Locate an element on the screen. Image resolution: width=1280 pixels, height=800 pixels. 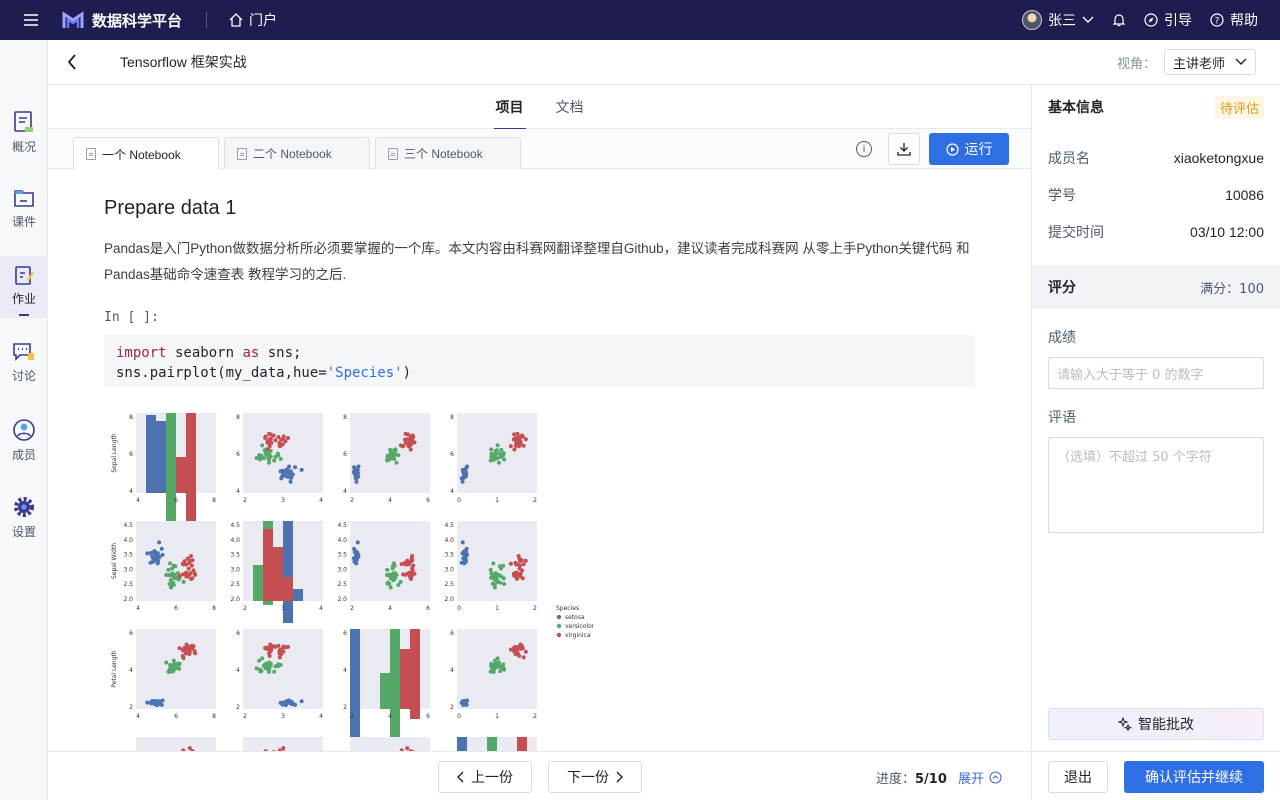
logo-icon is located at coordinates (73, 19).